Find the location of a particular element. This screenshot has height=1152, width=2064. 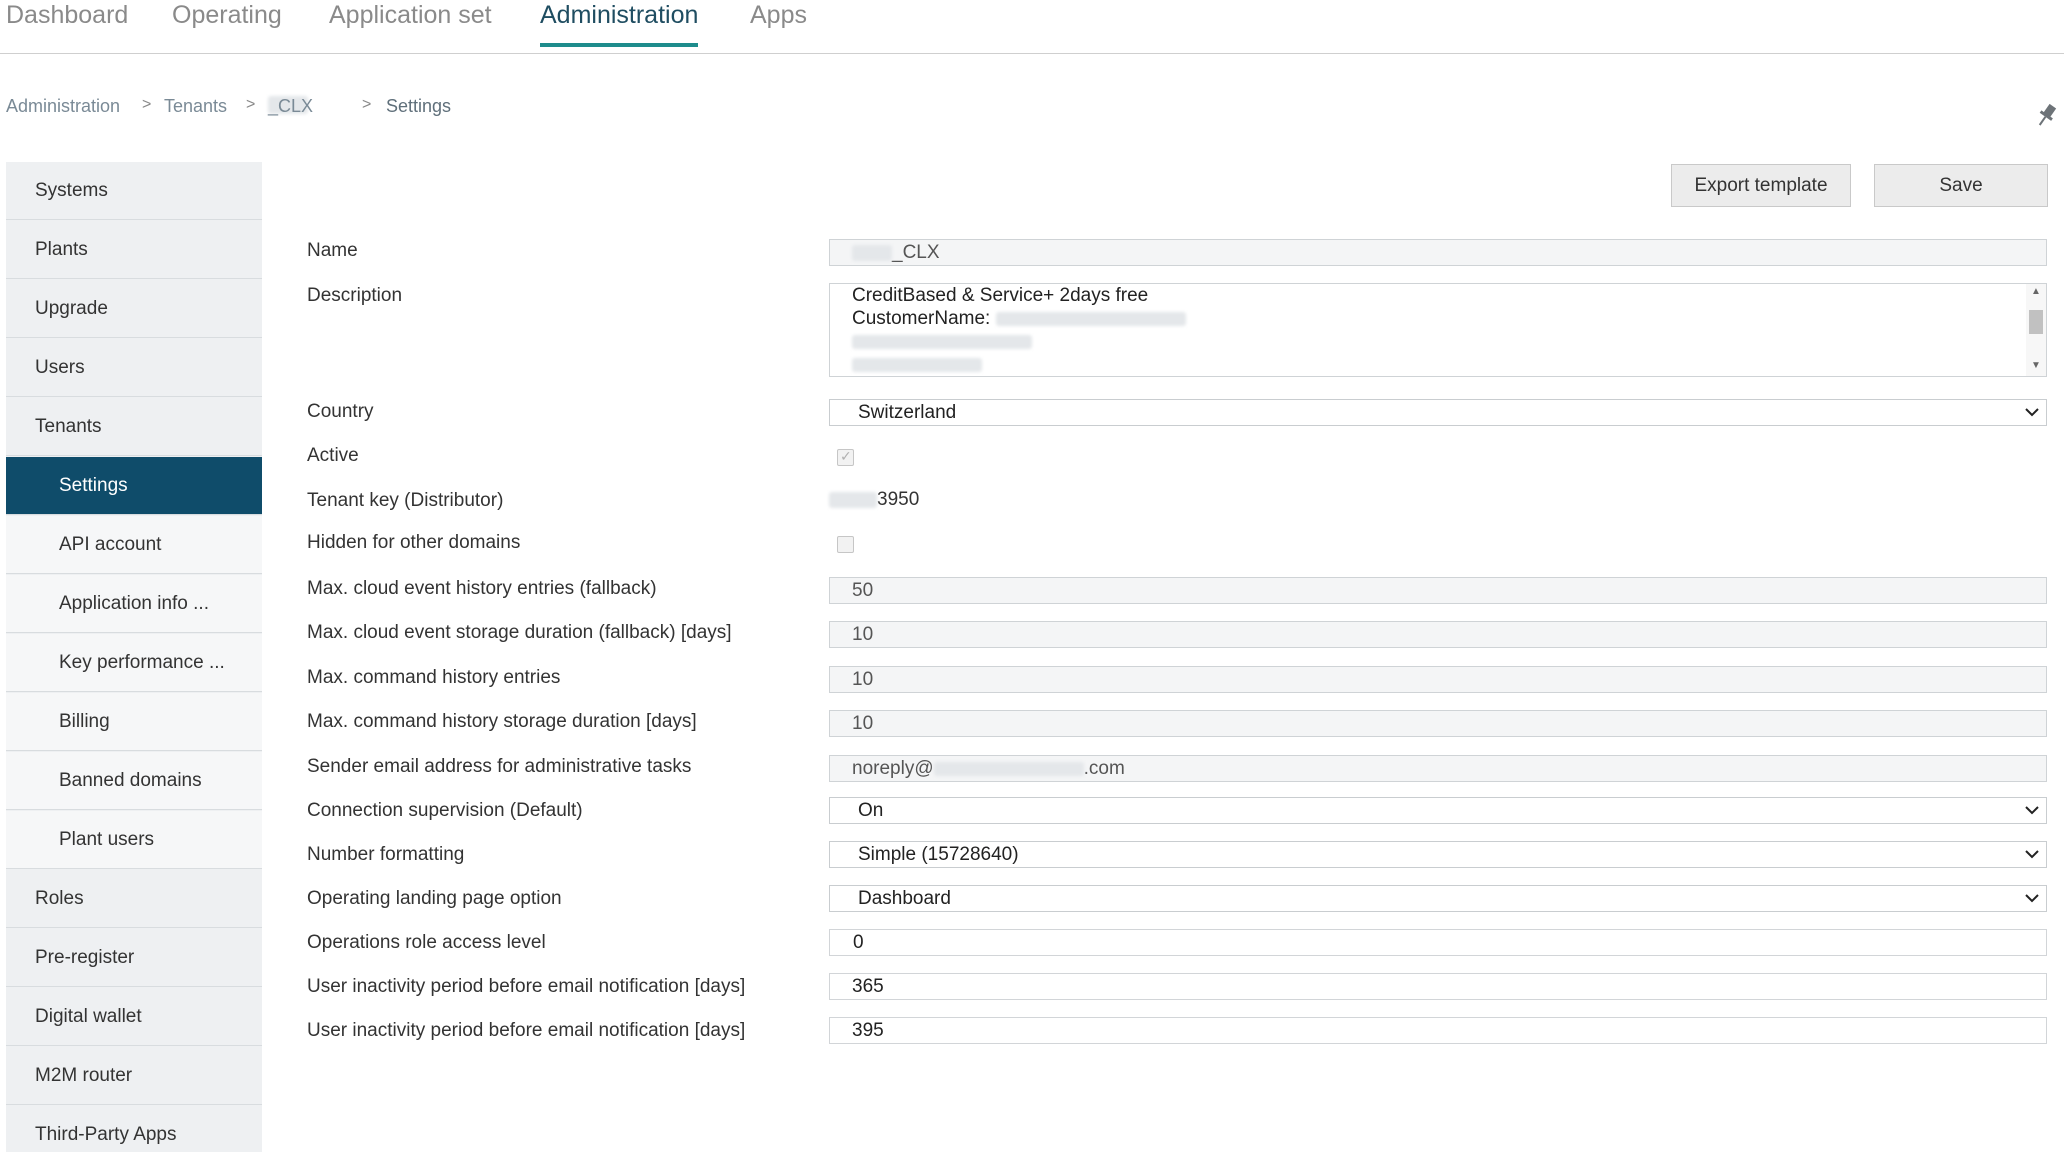

country-select: Switzerland is located at coordinates (1438, 412).